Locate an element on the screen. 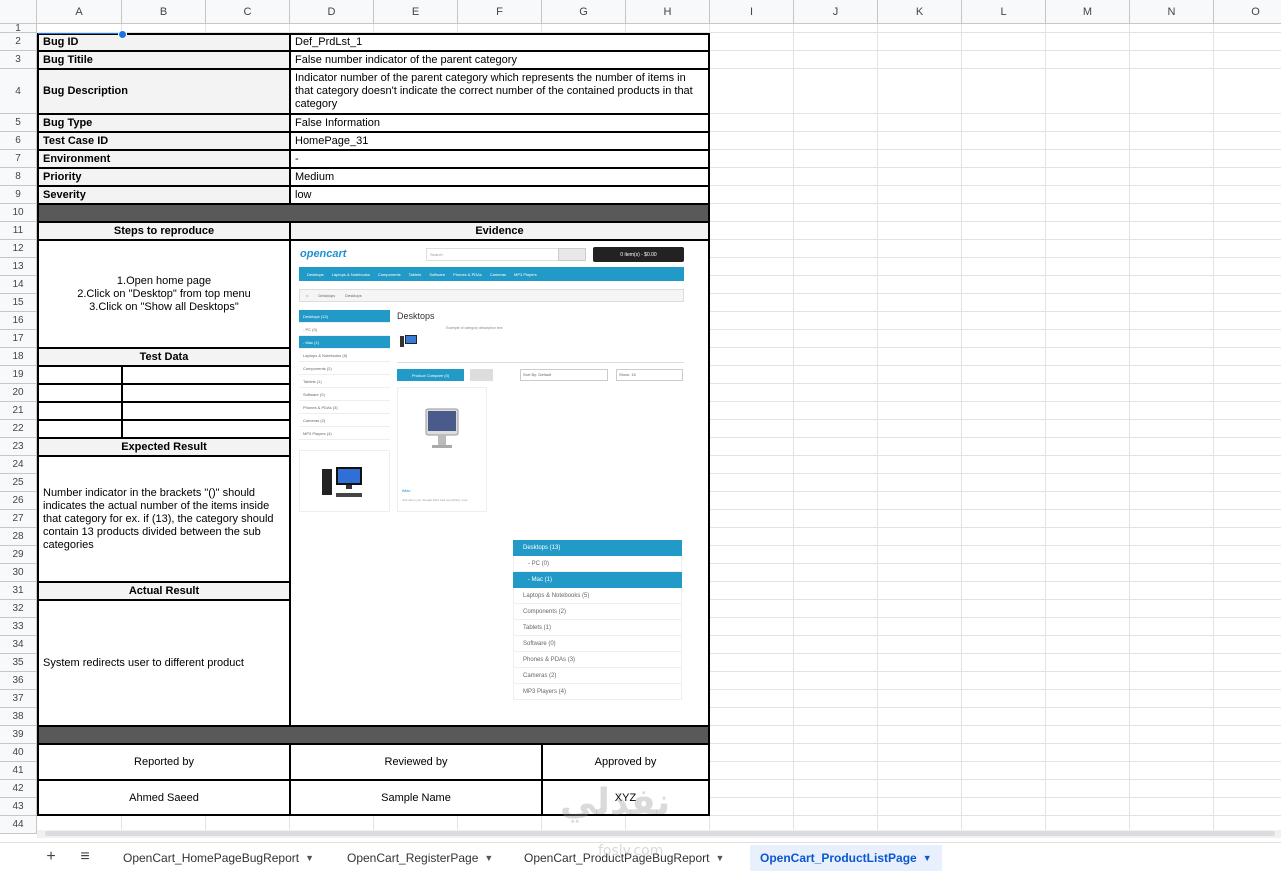 The height and width of the screenshot is (871, 1281). column-header-l: L is located at coordinates (1004, 12).